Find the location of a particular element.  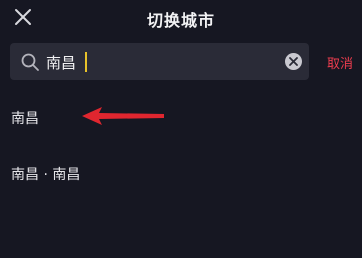

search-input is located at coordinates (161, 62).